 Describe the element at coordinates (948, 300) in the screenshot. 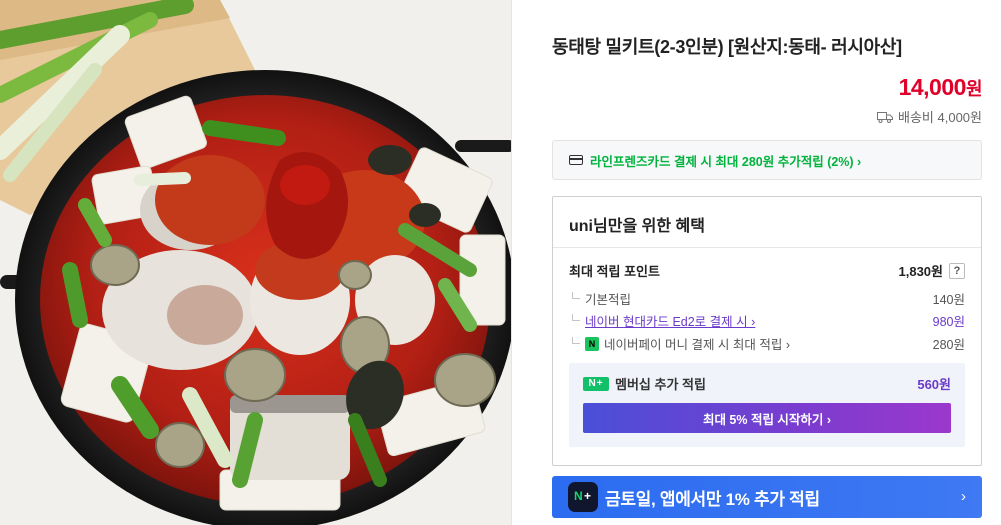

I see `points-row-value: 140원` at that location.